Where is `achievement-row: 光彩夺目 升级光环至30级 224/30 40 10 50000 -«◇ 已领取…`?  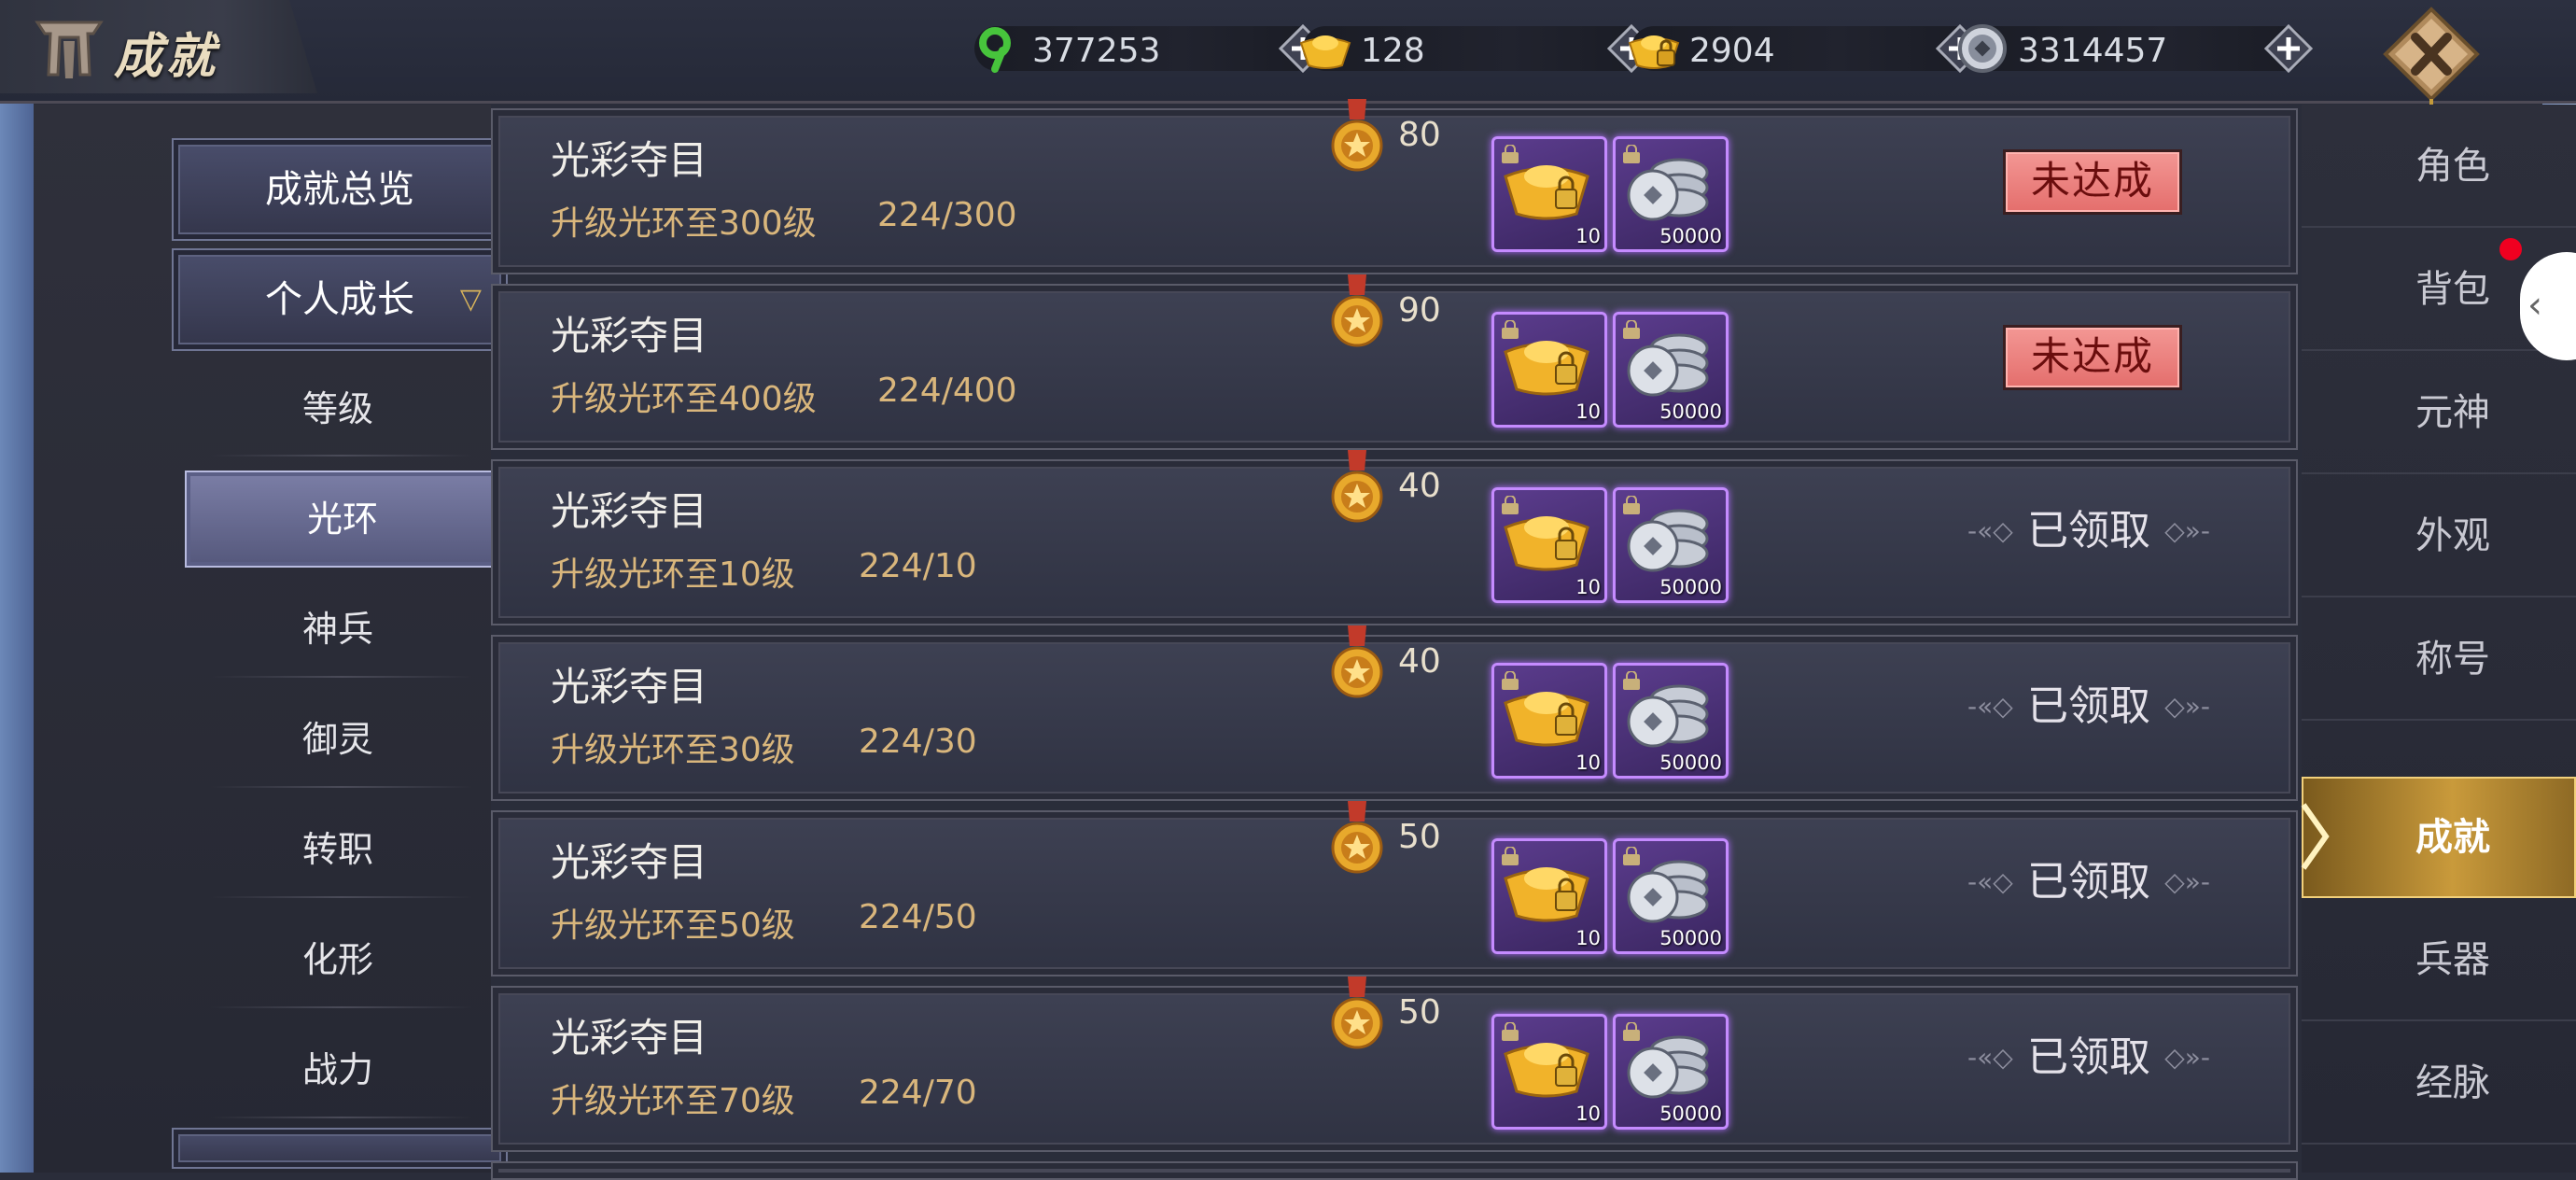
achievement-row: 光彩夺目 升级光环至30级 224/30 40 10 50000 -«◇ 已领取… is located at coordinates (1394, 713).